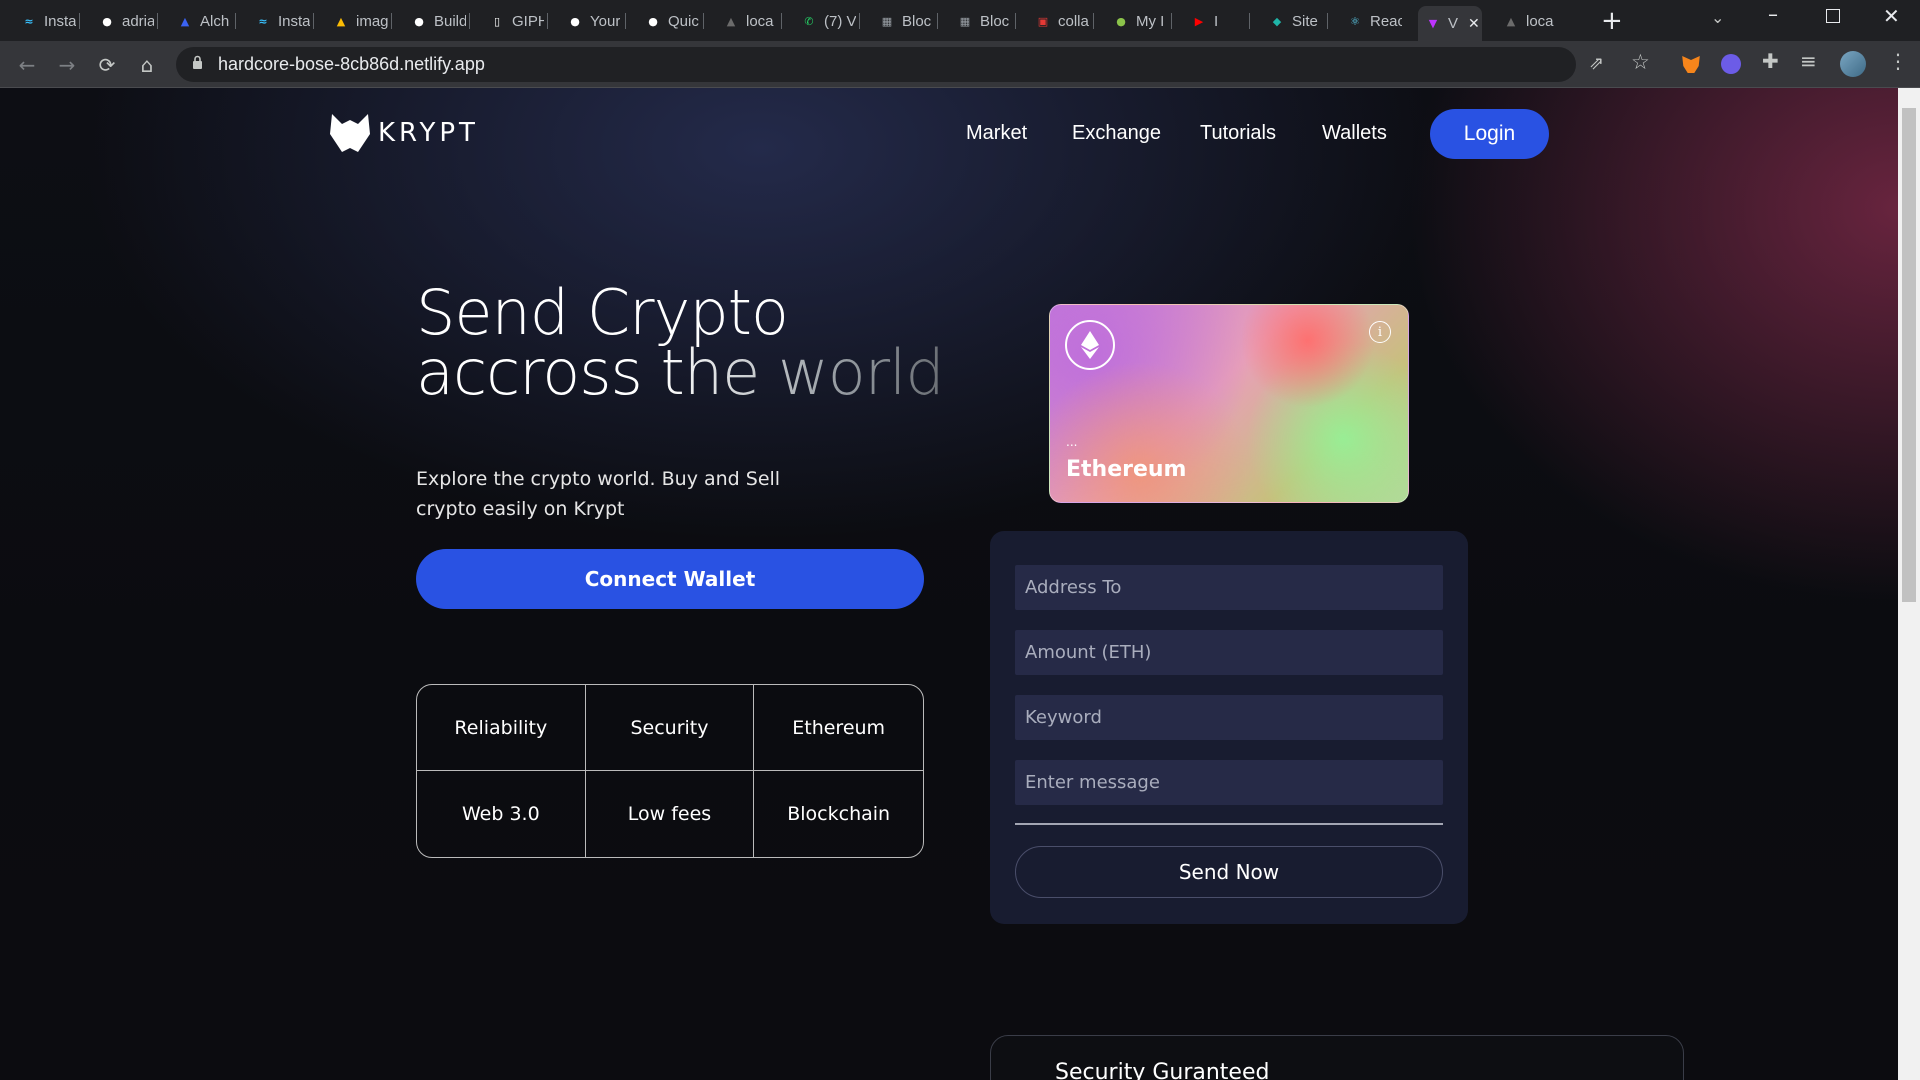 The width and height of the screenshot is (1920, 1080). I want to click on krypt-logo: KRYPT, so click(403, 133).